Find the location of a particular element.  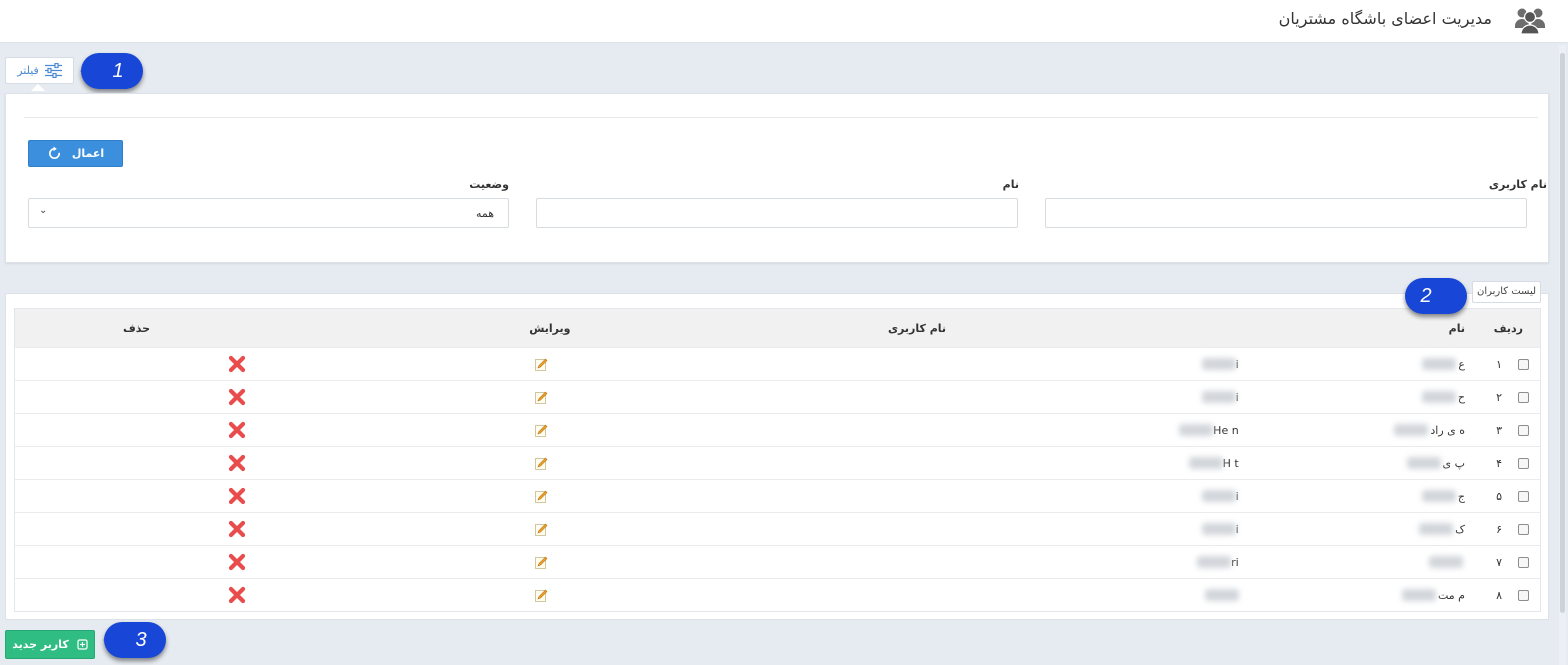

table-row: i ج ۵ is located at coordinates (777, 496).